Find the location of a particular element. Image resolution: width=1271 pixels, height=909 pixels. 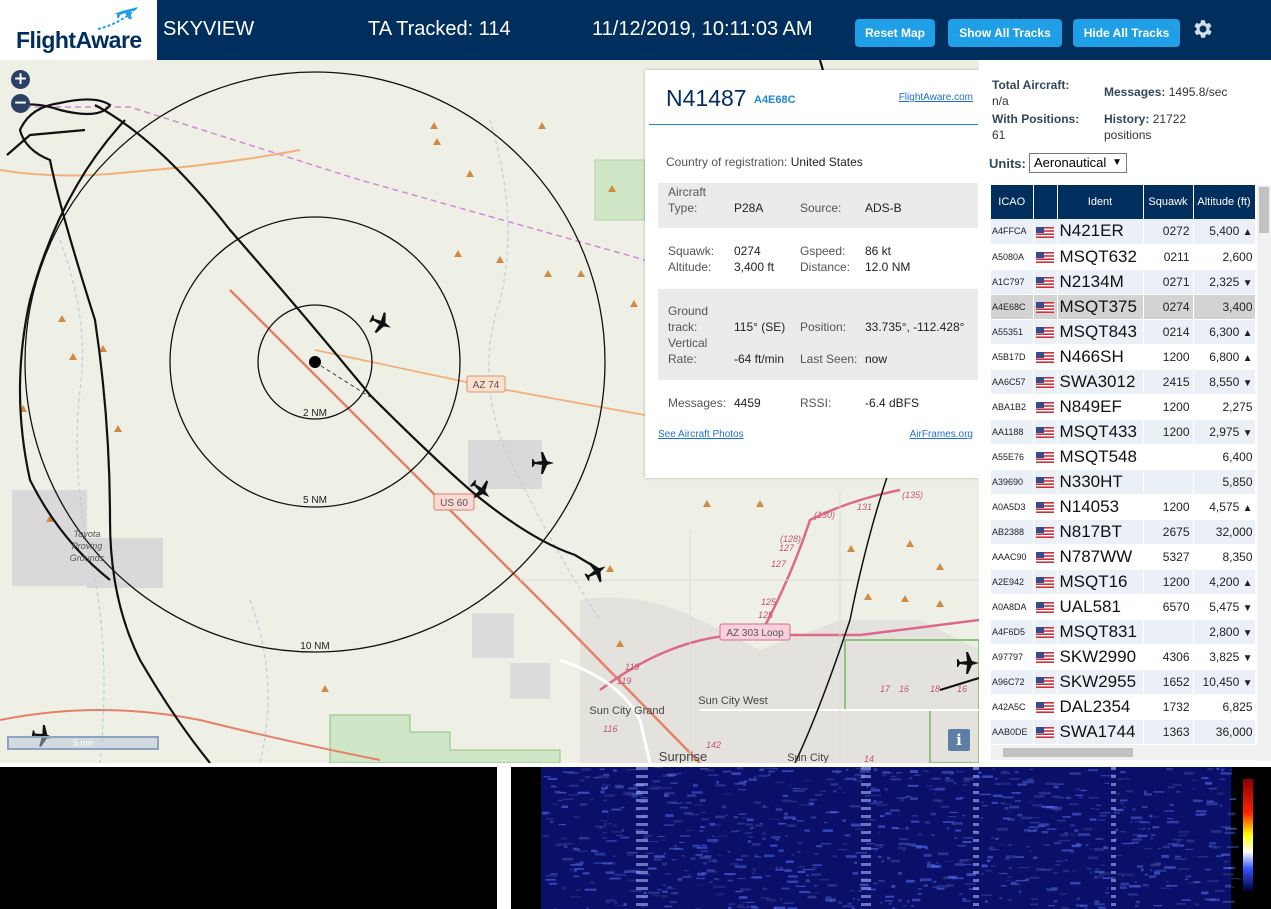

cell-squawk: 1200 is located at coordinates (1168, 507).